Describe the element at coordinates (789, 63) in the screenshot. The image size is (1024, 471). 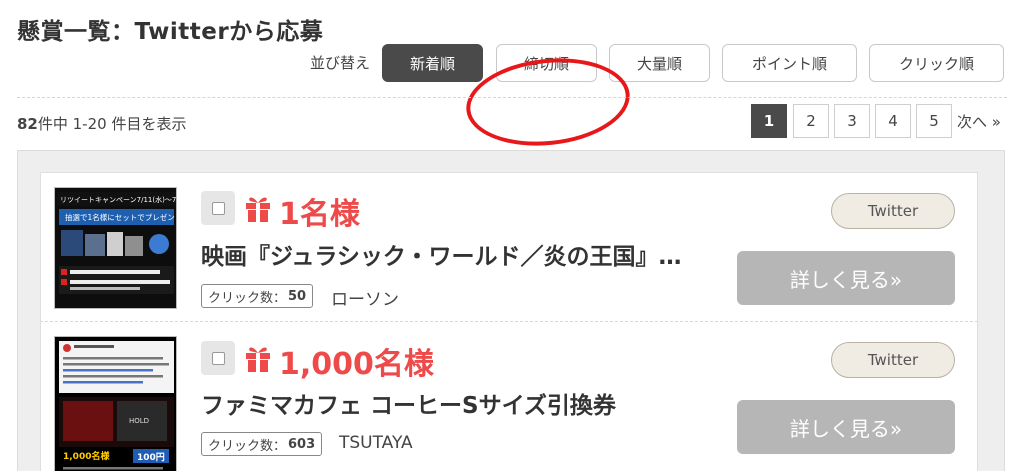
I see `sort-points-button: ポイント順` at that location.